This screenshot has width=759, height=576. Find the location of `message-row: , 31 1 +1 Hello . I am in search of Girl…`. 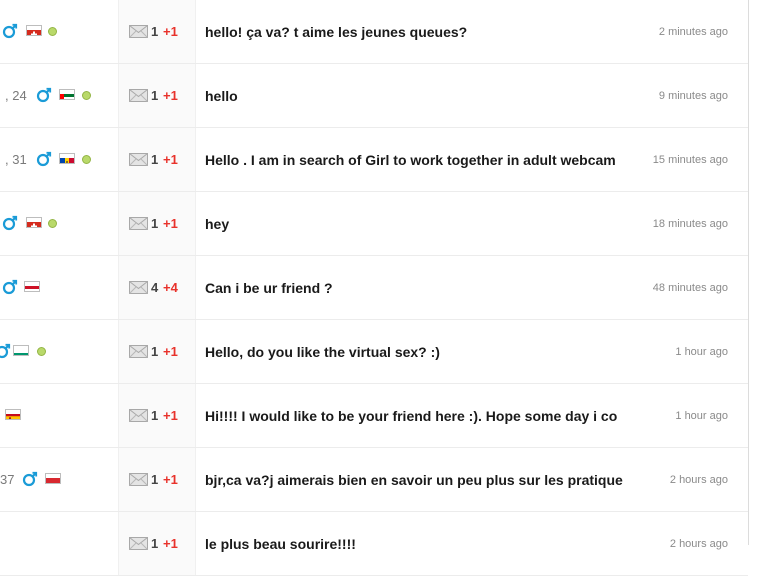

message-row: , 31 1 +1 Hello . I am in search of Girl… is located at coordinates (374, 160).